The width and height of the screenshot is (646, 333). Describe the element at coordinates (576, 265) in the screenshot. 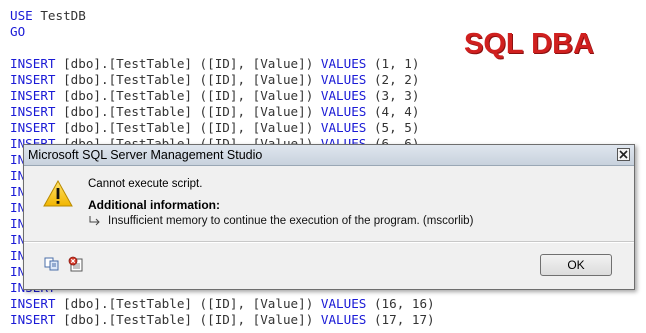

I see `ok-button: OK` at that location.